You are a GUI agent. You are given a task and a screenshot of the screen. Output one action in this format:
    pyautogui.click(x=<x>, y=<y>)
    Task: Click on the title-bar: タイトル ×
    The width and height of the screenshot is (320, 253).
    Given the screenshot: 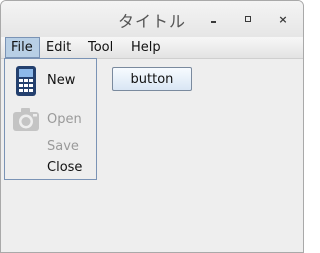 What is the action you would take?
    pyautogui.click(x=152, y=19)
    